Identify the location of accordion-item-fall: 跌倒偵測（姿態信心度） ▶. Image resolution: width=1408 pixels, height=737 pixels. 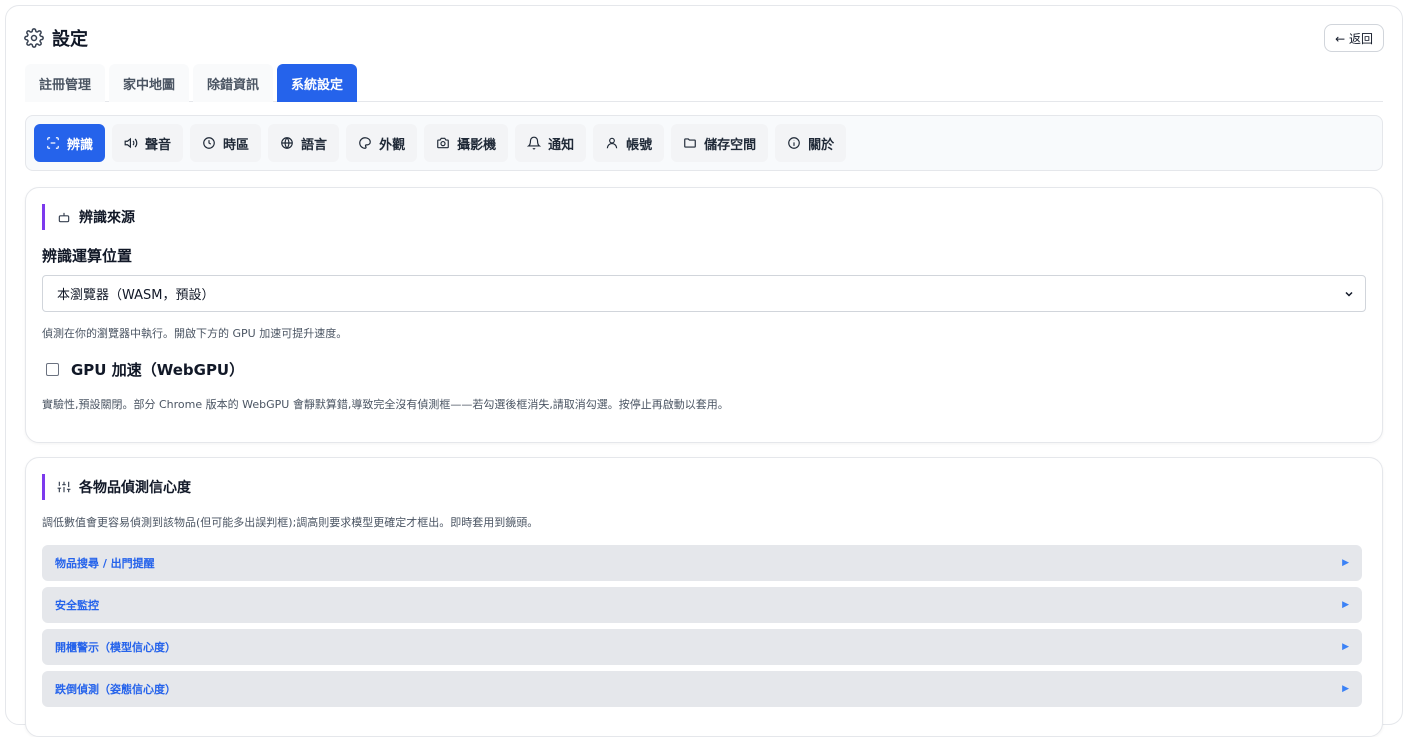
(702, 689).